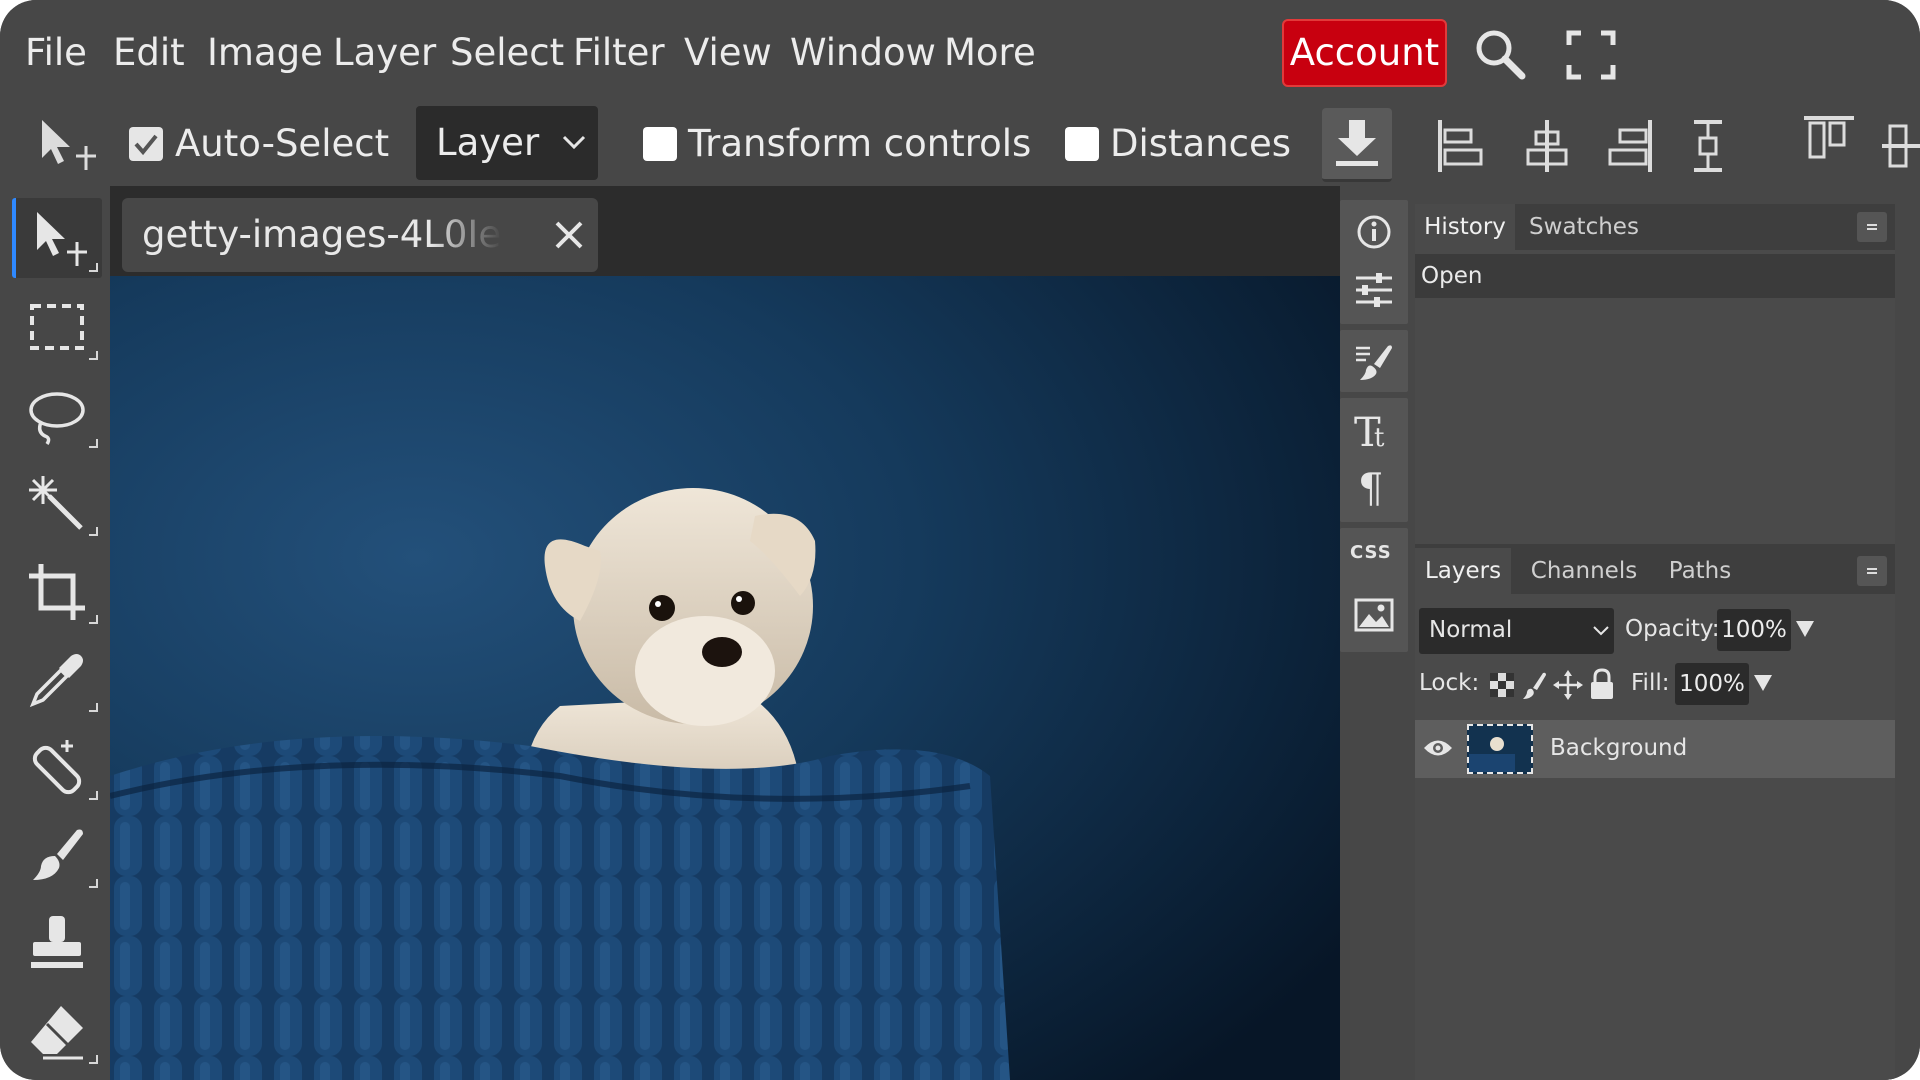  I want to click on history-tabs: History Swatches, so click(1655, 227).